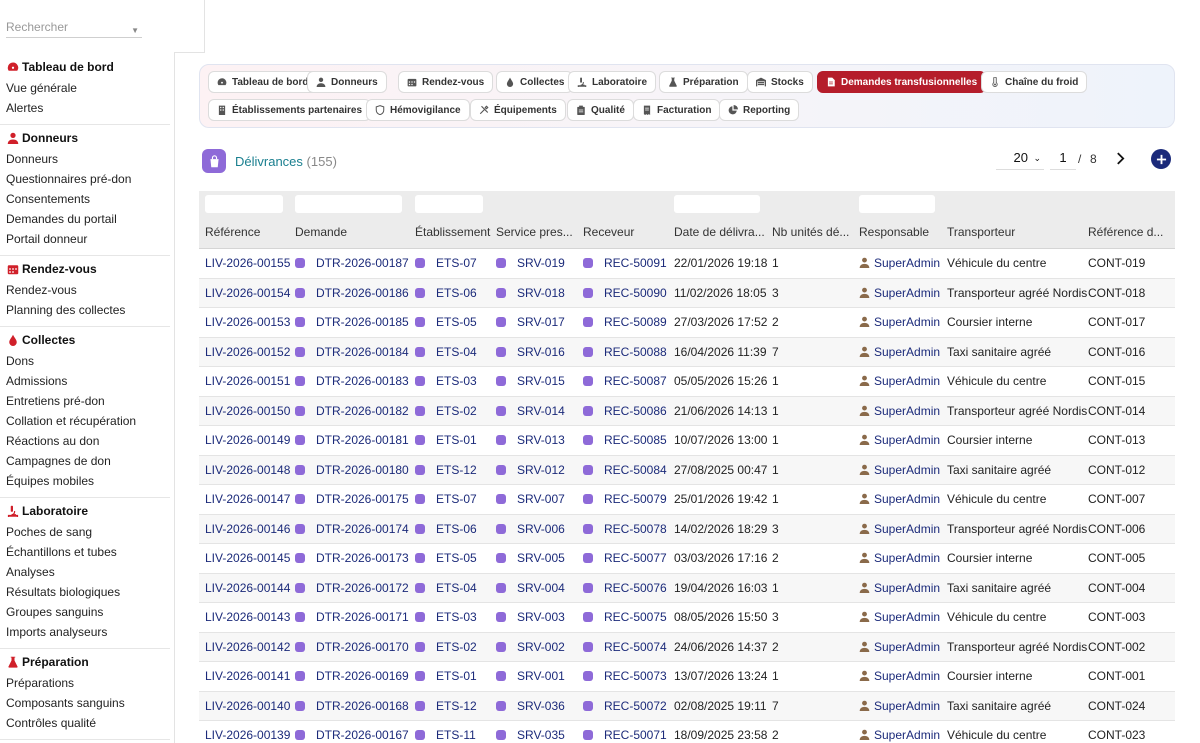 This screenshot has height=743, width=1200. Describe the element at coordinates (74, 28) in the screenshot. I see `search-input: Rechercher ▼` at that location.